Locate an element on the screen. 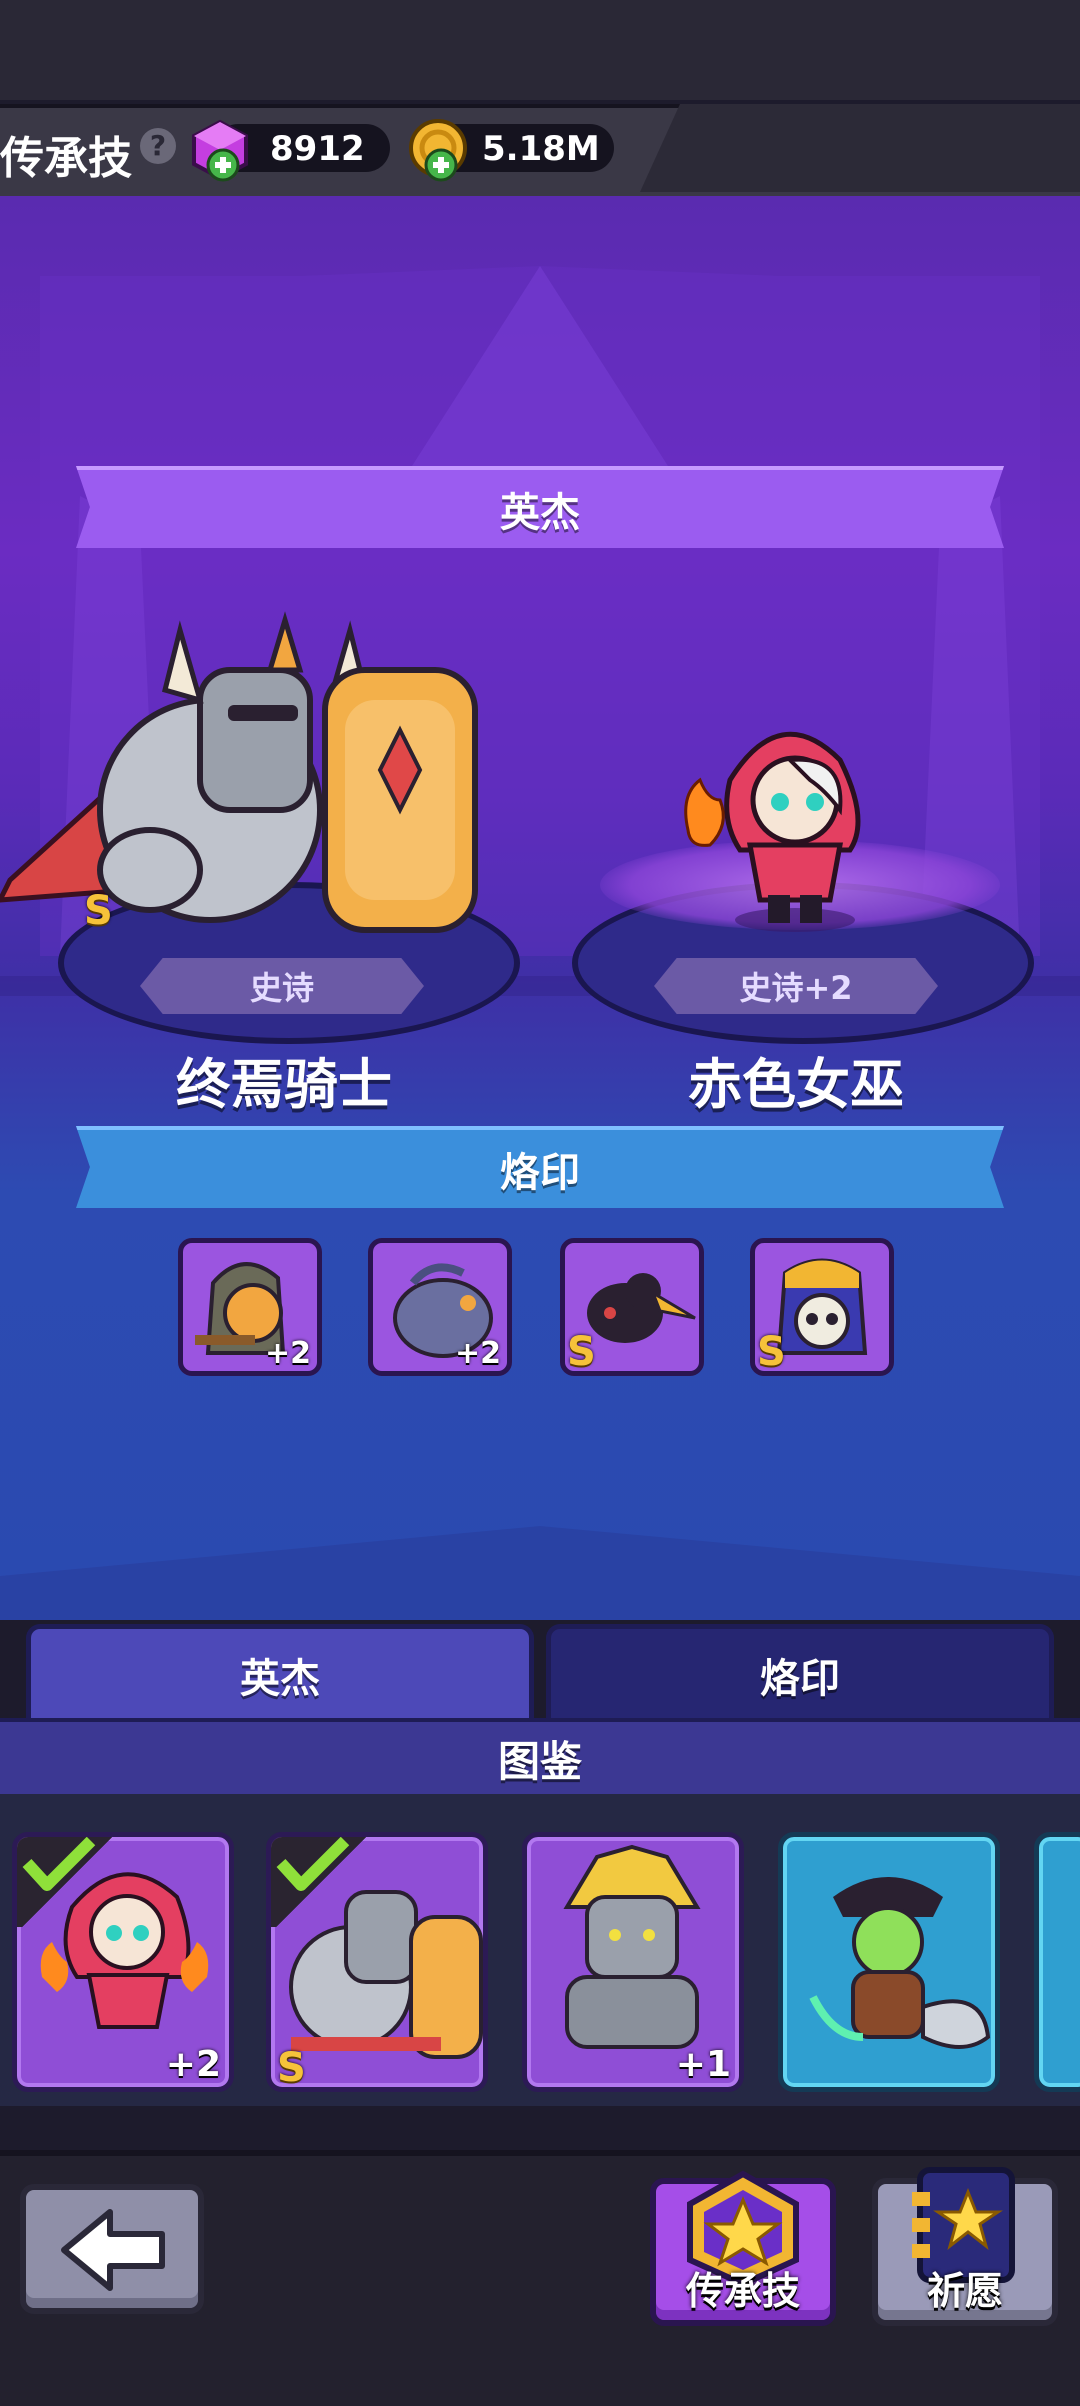  witch-hero-portrait is located at coordinates (780, 820).